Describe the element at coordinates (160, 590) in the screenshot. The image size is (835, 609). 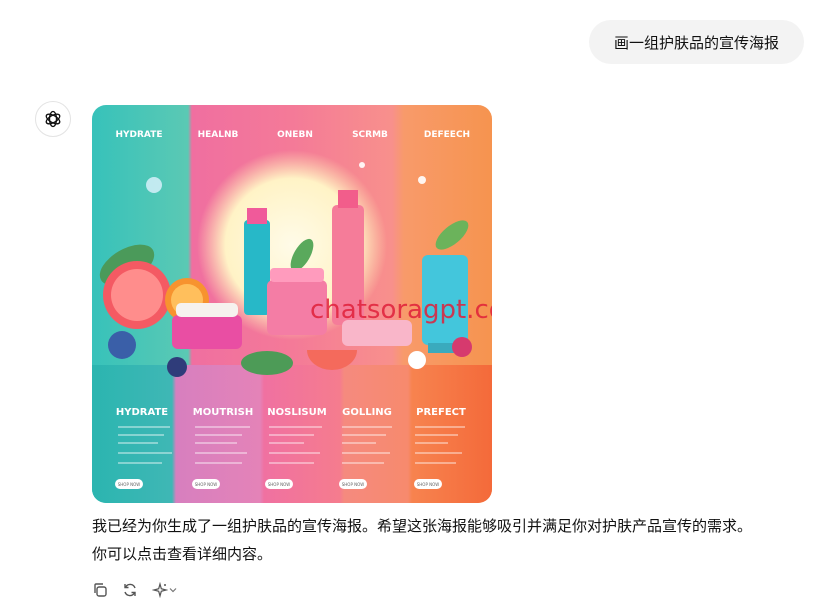
I see `sparkle-icon` at that location.